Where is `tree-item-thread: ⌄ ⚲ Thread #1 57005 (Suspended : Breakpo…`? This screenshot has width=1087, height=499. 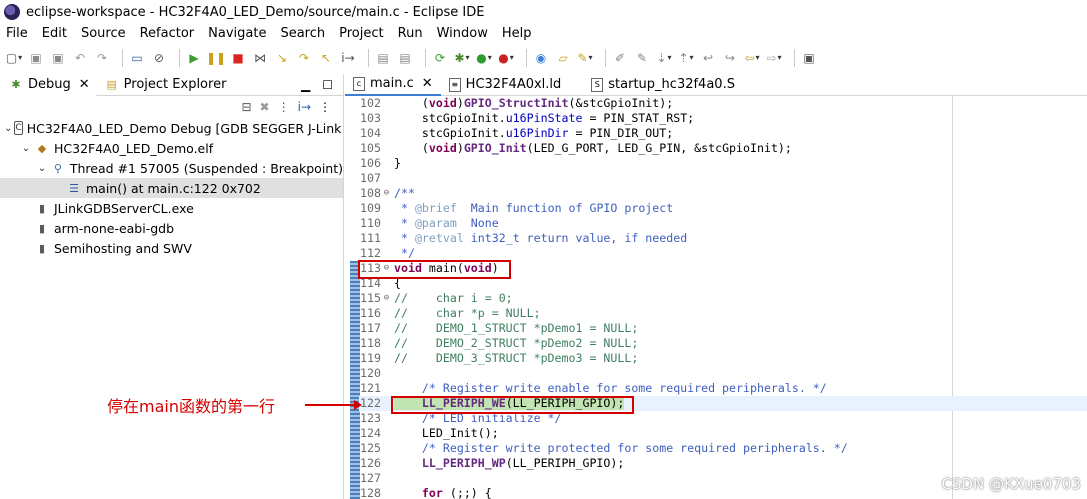
tree-item-thread: ⌄ ⚲ Thread #1 57005 (Suspended : Breakpo… is located at coordinates (171, 168).